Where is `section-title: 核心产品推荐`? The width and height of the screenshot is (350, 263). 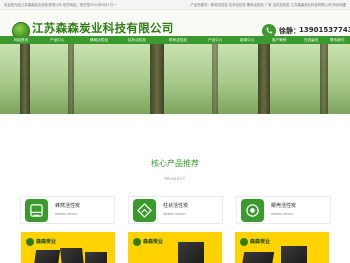
section-title: 核心产品推荐 is located at coordinates (175, 163).